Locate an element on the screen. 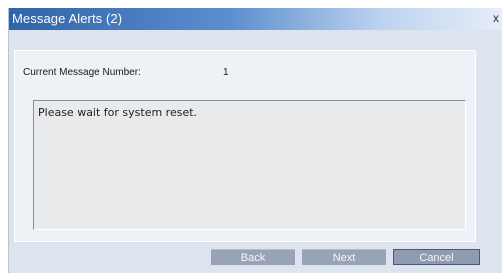  close-icon: x is located at coordinates (496, 18).